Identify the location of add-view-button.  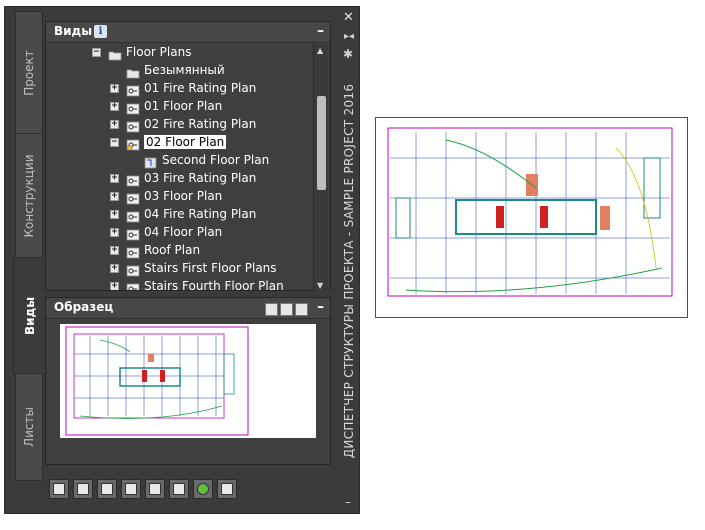
(59, 489).